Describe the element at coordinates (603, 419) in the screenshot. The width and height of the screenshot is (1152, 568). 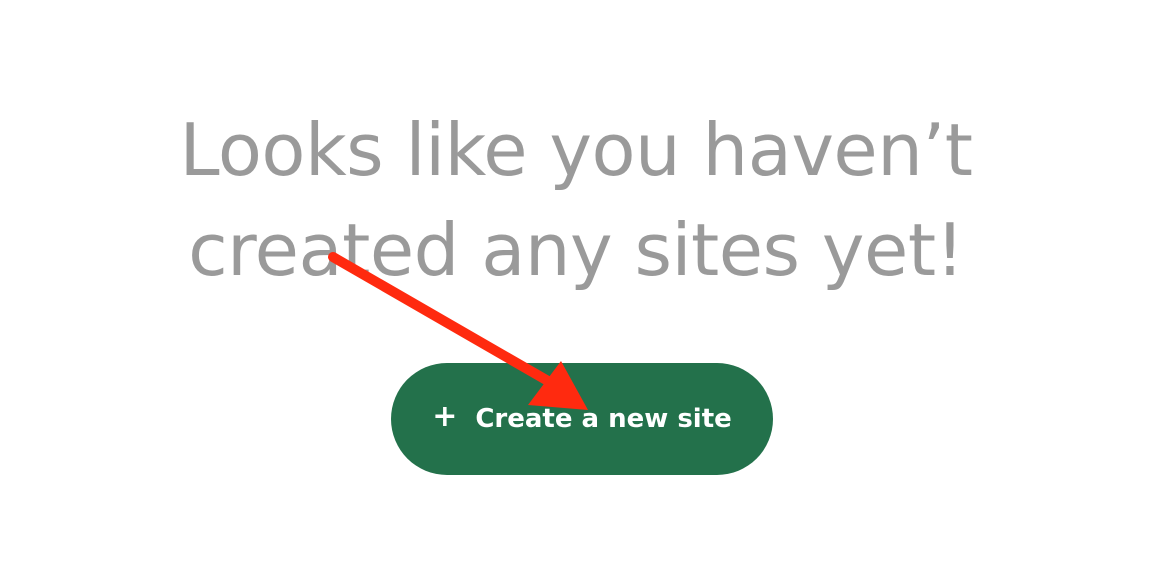
I see `create-new-site-label: Create a new site` at that location.